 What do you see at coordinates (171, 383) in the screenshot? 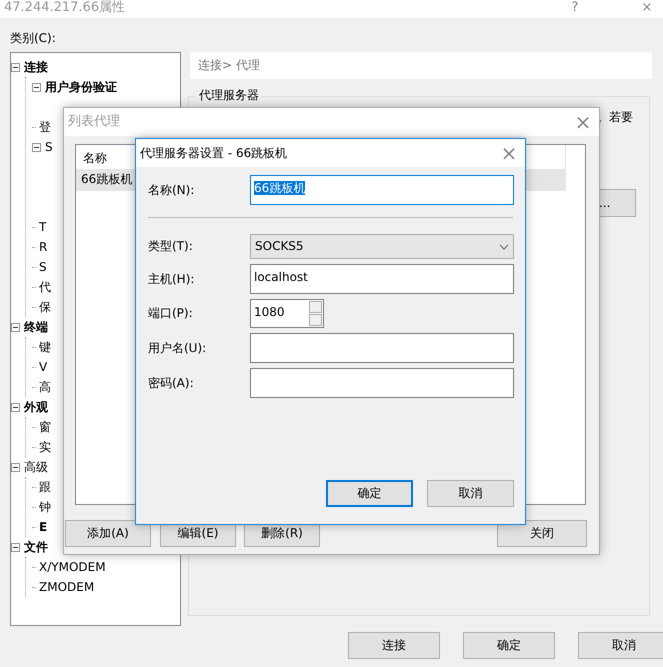
I see `field-label: 密码(A):` at bounding box center [171, 383].